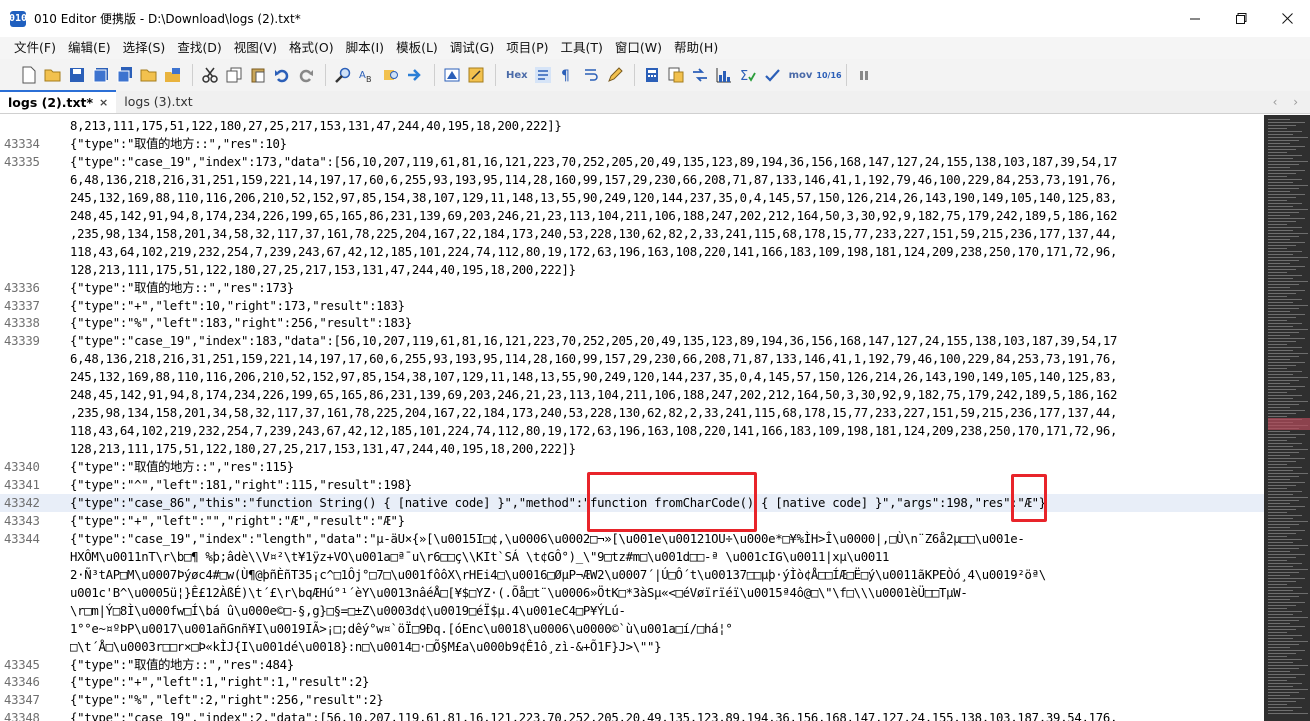 The height and width of the screenshot is (721, 1310). What do you see at coordinates (632, 665) in the screenshot?
I see `code-line: 43345 {"type":"取值的地方::","res":484}` at bounding box center [632, 665].